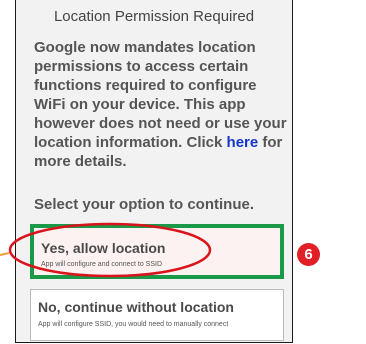  I want to click on more-details-link: here, so click(243, 142).